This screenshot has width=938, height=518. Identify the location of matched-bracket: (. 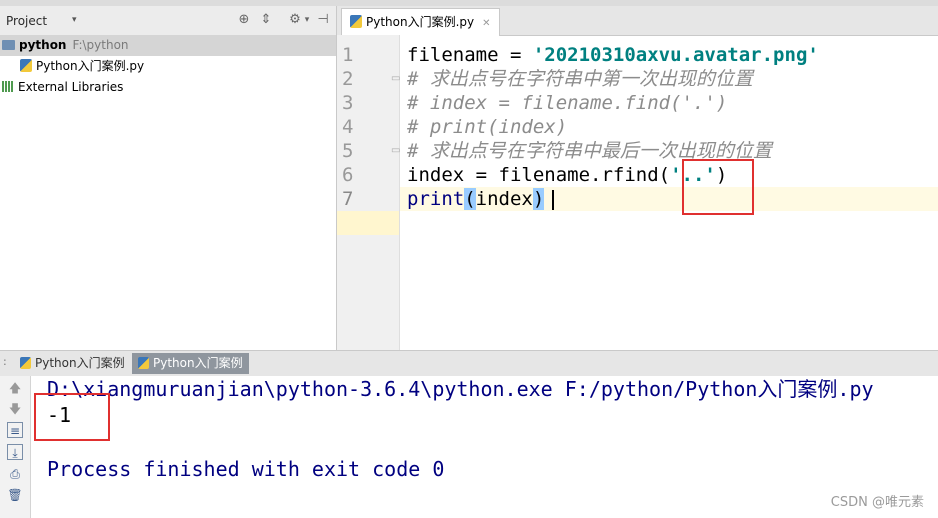
(470, 199).